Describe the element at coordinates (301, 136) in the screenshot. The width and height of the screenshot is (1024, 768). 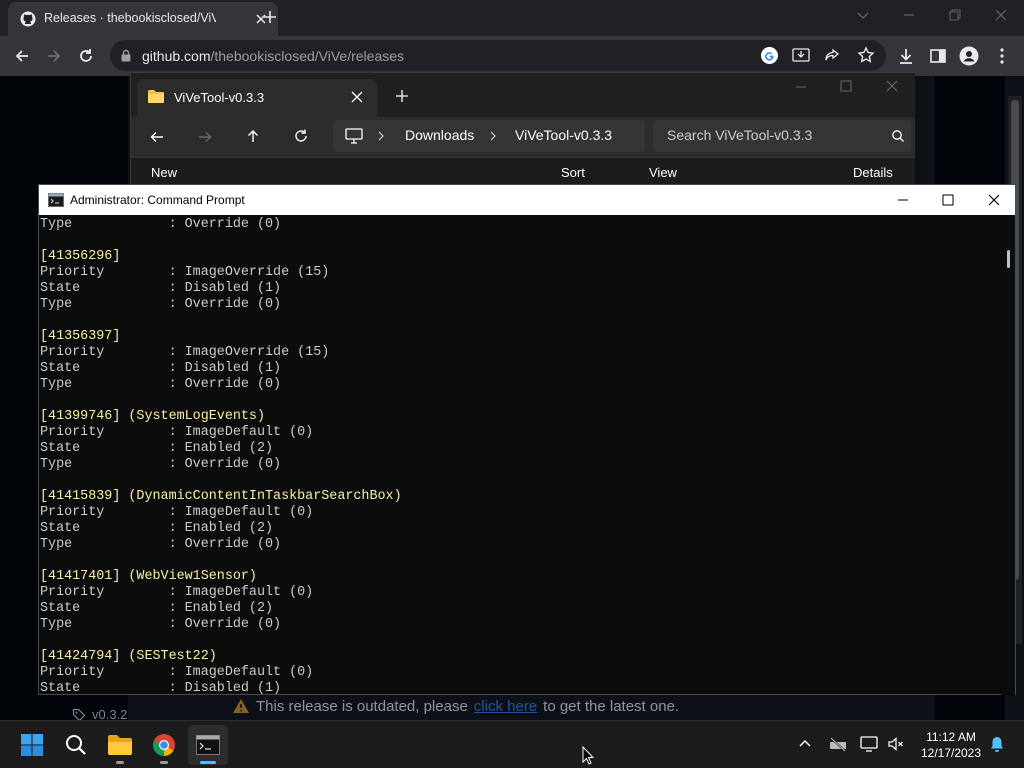
I see `explorer-refresh-icon` at that location.